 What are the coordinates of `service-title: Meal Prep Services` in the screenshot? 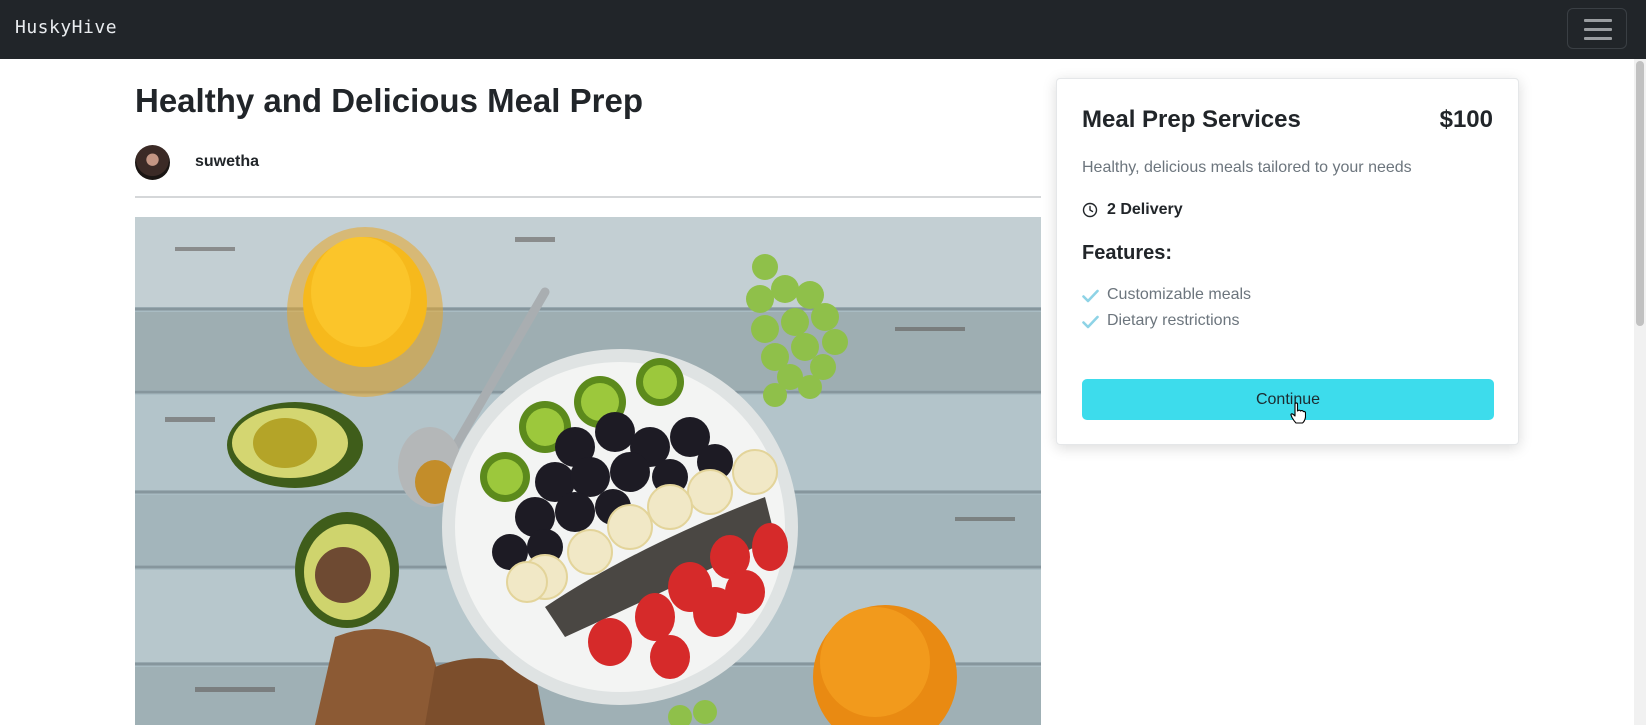 It's located at (1191, 119).